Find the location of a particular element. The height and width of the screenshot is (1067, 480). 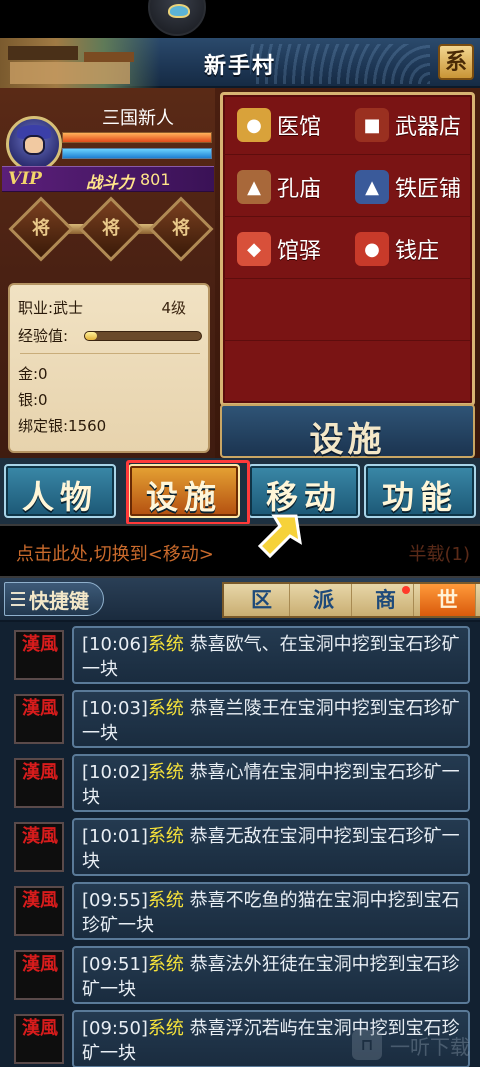

facilities-title-plate: 设施 is located at coordinates (347, 432).